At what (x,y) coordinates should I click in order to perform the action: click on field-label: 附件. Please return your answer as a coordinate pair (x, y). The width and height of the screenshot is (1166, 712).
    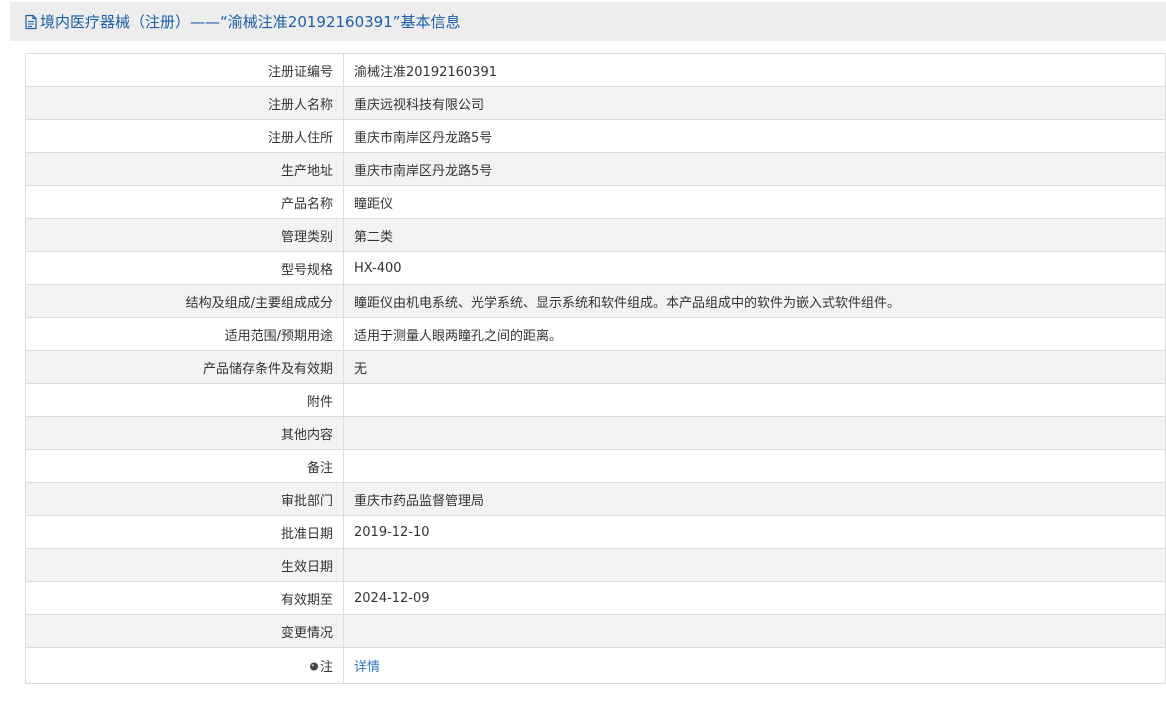
    Looking at the image, I should click on (184, 400).